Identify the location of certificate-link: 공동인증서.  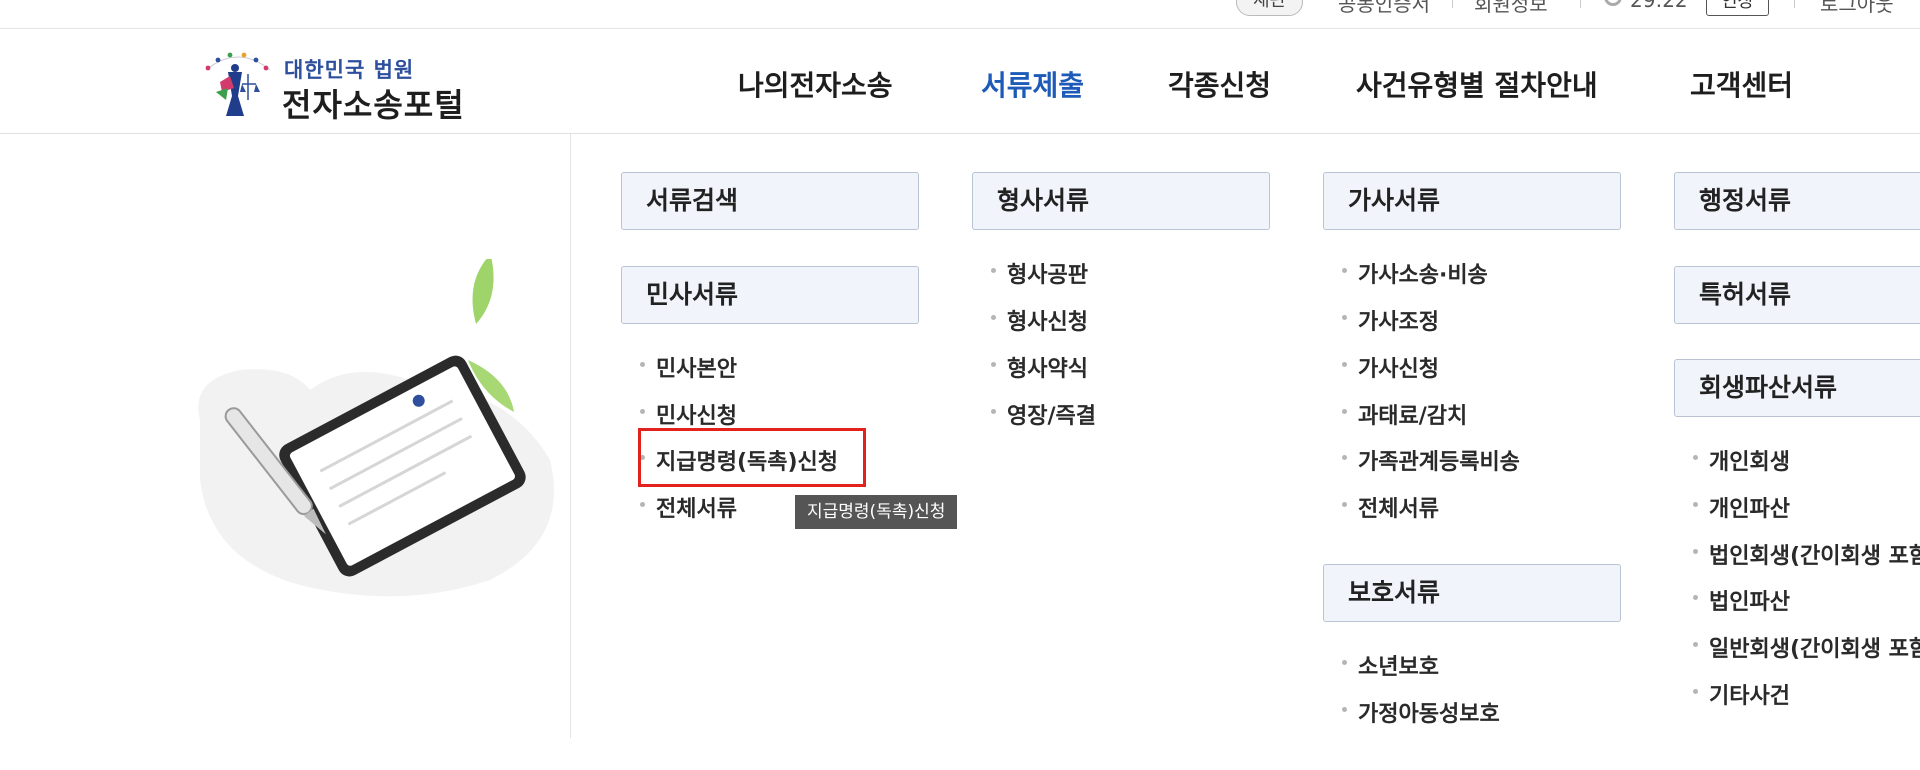
(1384, 8).